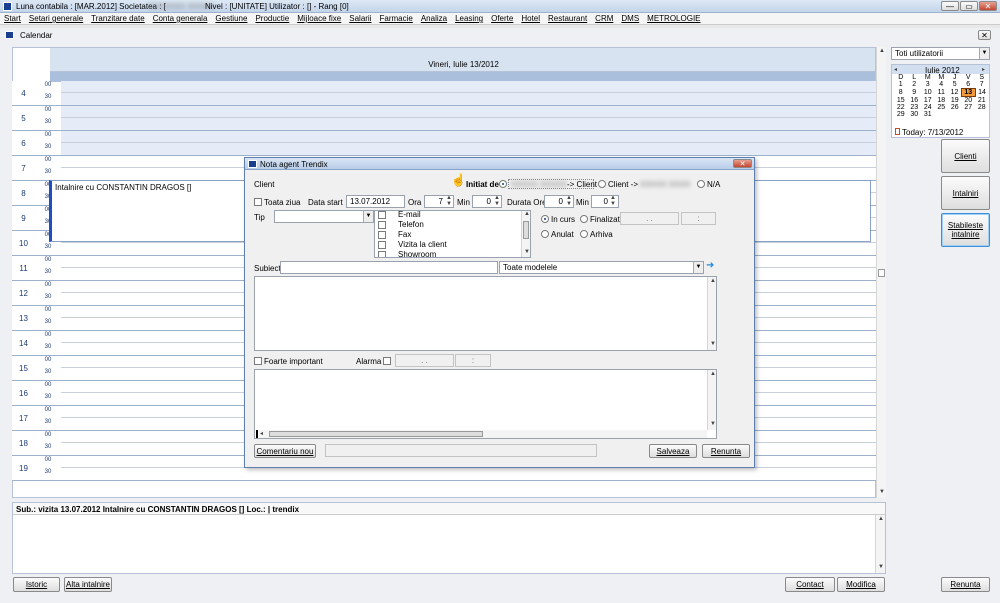  What do you see at coordinates (526, 230) in the screenshot?
I see `tip-scroll-thumb` at bounding box center [526, 230].